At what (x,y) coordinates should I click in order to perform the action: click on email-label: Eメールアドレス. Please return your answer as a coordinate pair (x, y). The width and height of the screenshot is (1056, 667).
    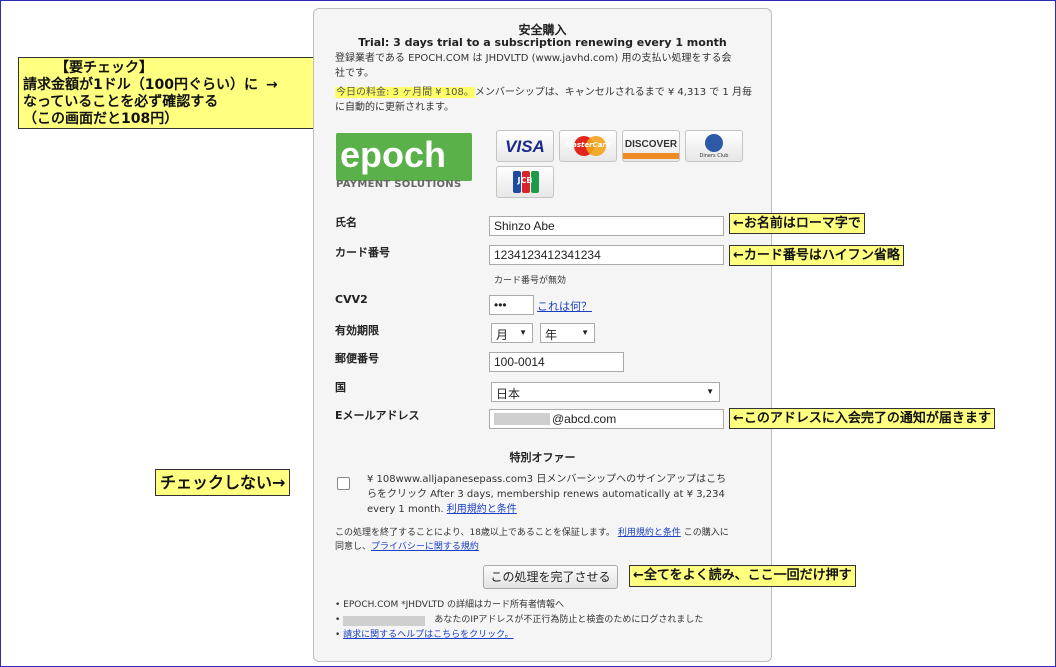
    Looking at the image, I should click on (377, 415).